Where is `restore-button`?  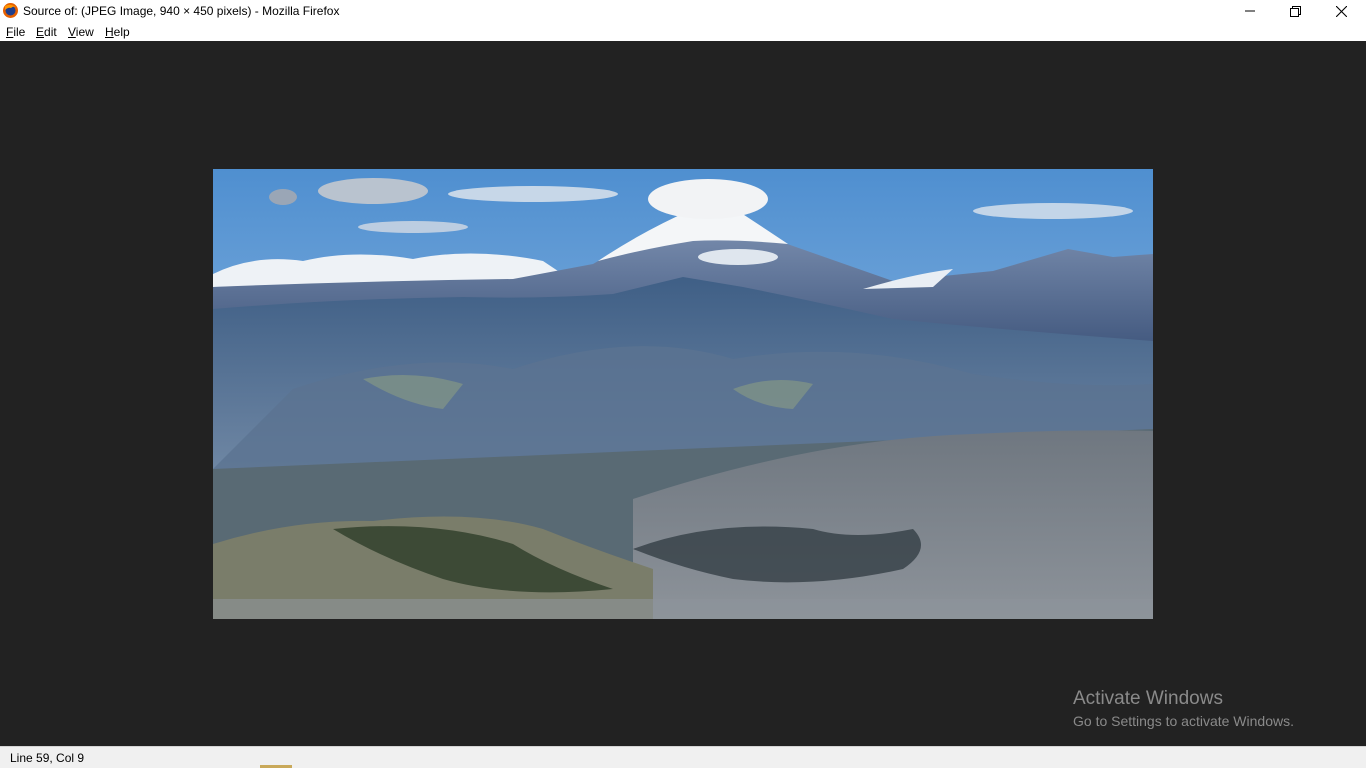 restore-button is located at coordinates (1295, 11).